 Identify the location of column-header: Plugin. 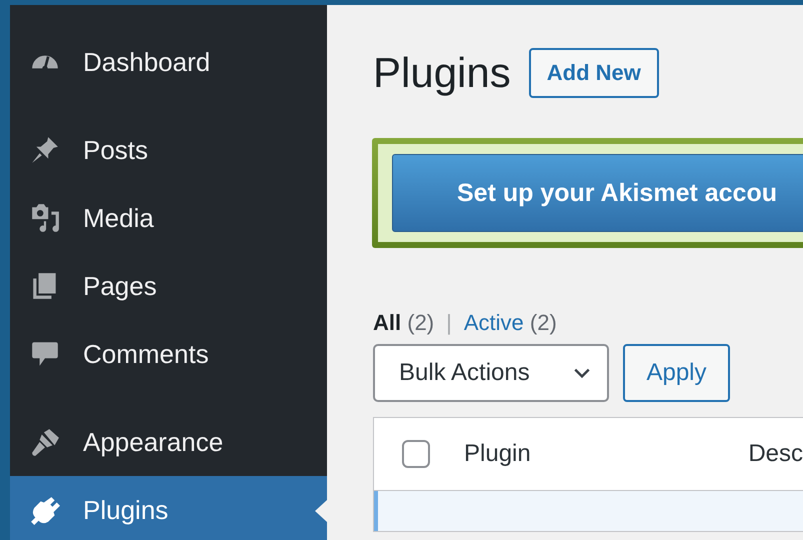
(606, 454).